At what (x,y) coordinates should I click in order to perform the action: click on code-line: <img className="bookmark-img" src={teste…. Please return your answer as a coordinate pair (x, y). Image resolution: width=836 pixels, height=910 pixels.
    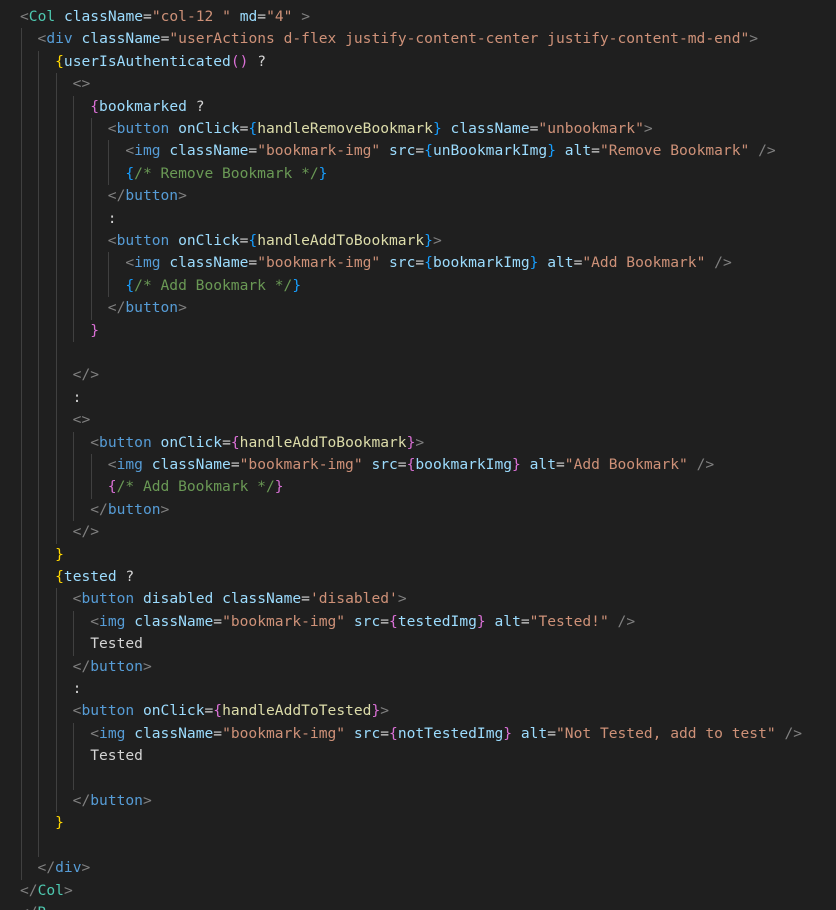
    Looking at the image, I should click on (362, 622).